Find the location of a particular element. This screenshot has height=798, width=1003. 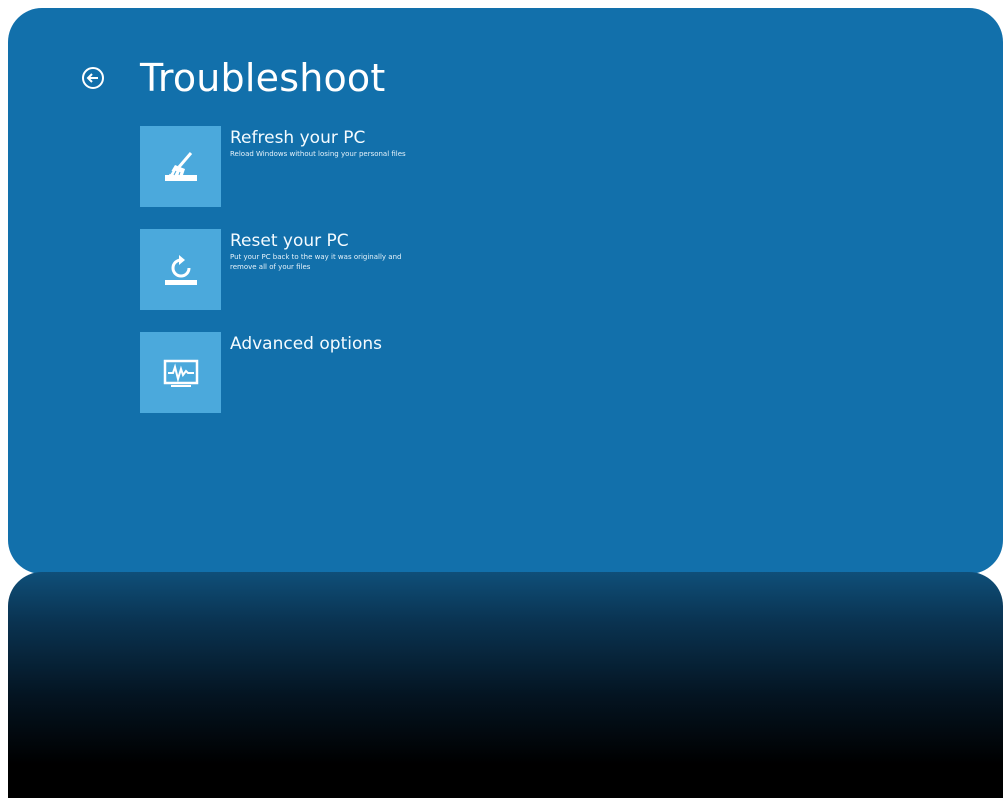

broom-drive-icon is located at coordinates (180, 166).